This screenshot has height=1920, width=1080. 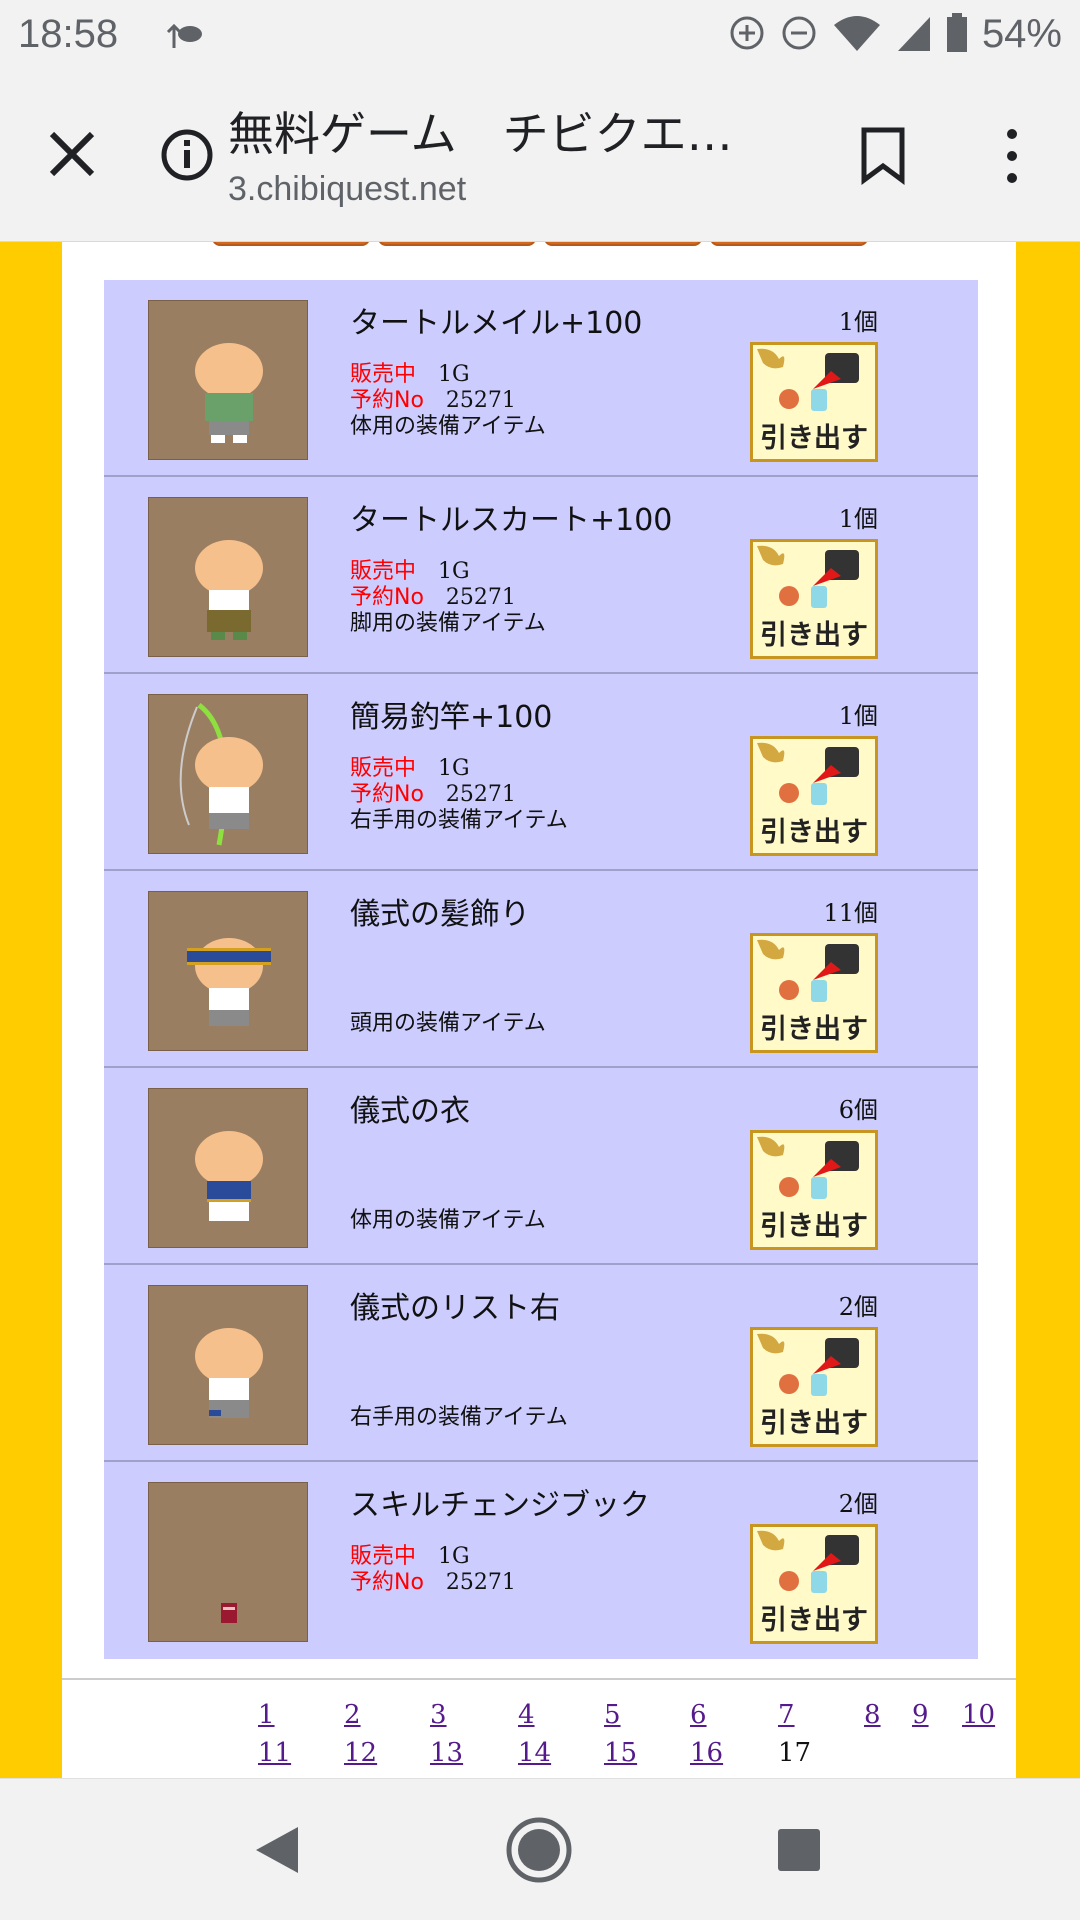 I want to click on page-link: 15, so click(x=620, y=1753).